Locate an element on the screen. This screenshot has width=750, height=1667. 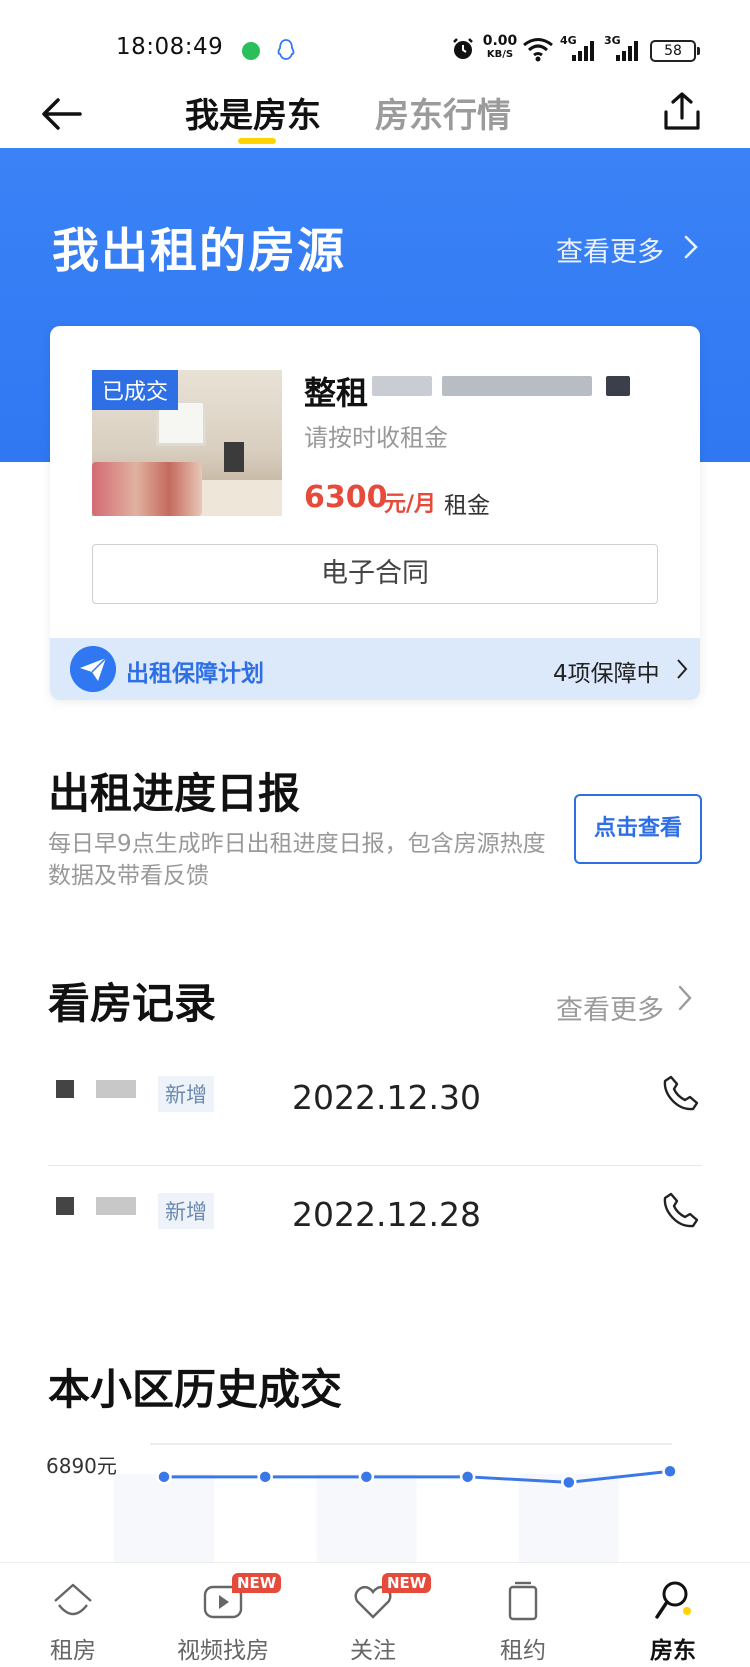
status-bar: 18:08:49 0.00 KB/S 4G 3G 58 is located at coordinates (375, 40).